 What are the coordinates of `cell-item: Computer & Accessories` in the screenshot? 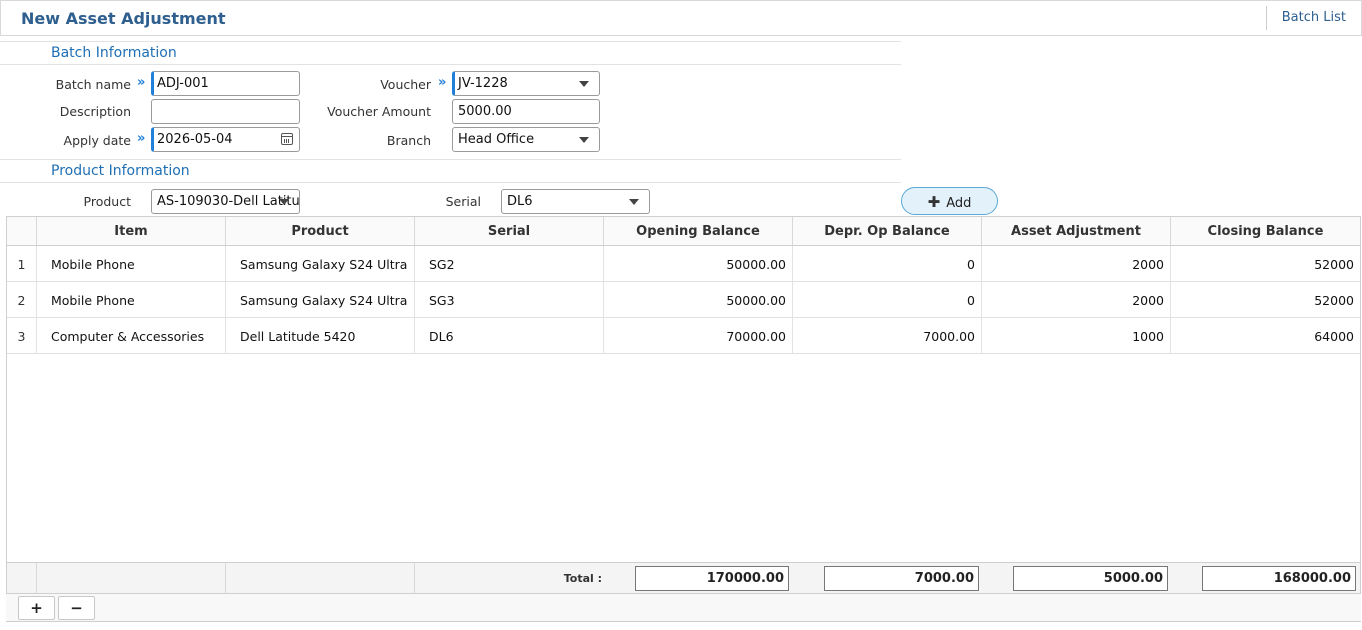 It's located at (131, 335).